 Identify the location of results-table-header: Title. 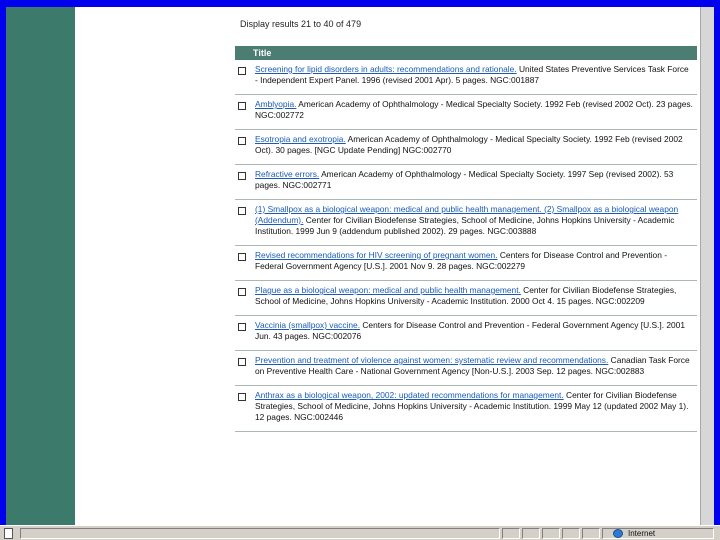
(466, 53).